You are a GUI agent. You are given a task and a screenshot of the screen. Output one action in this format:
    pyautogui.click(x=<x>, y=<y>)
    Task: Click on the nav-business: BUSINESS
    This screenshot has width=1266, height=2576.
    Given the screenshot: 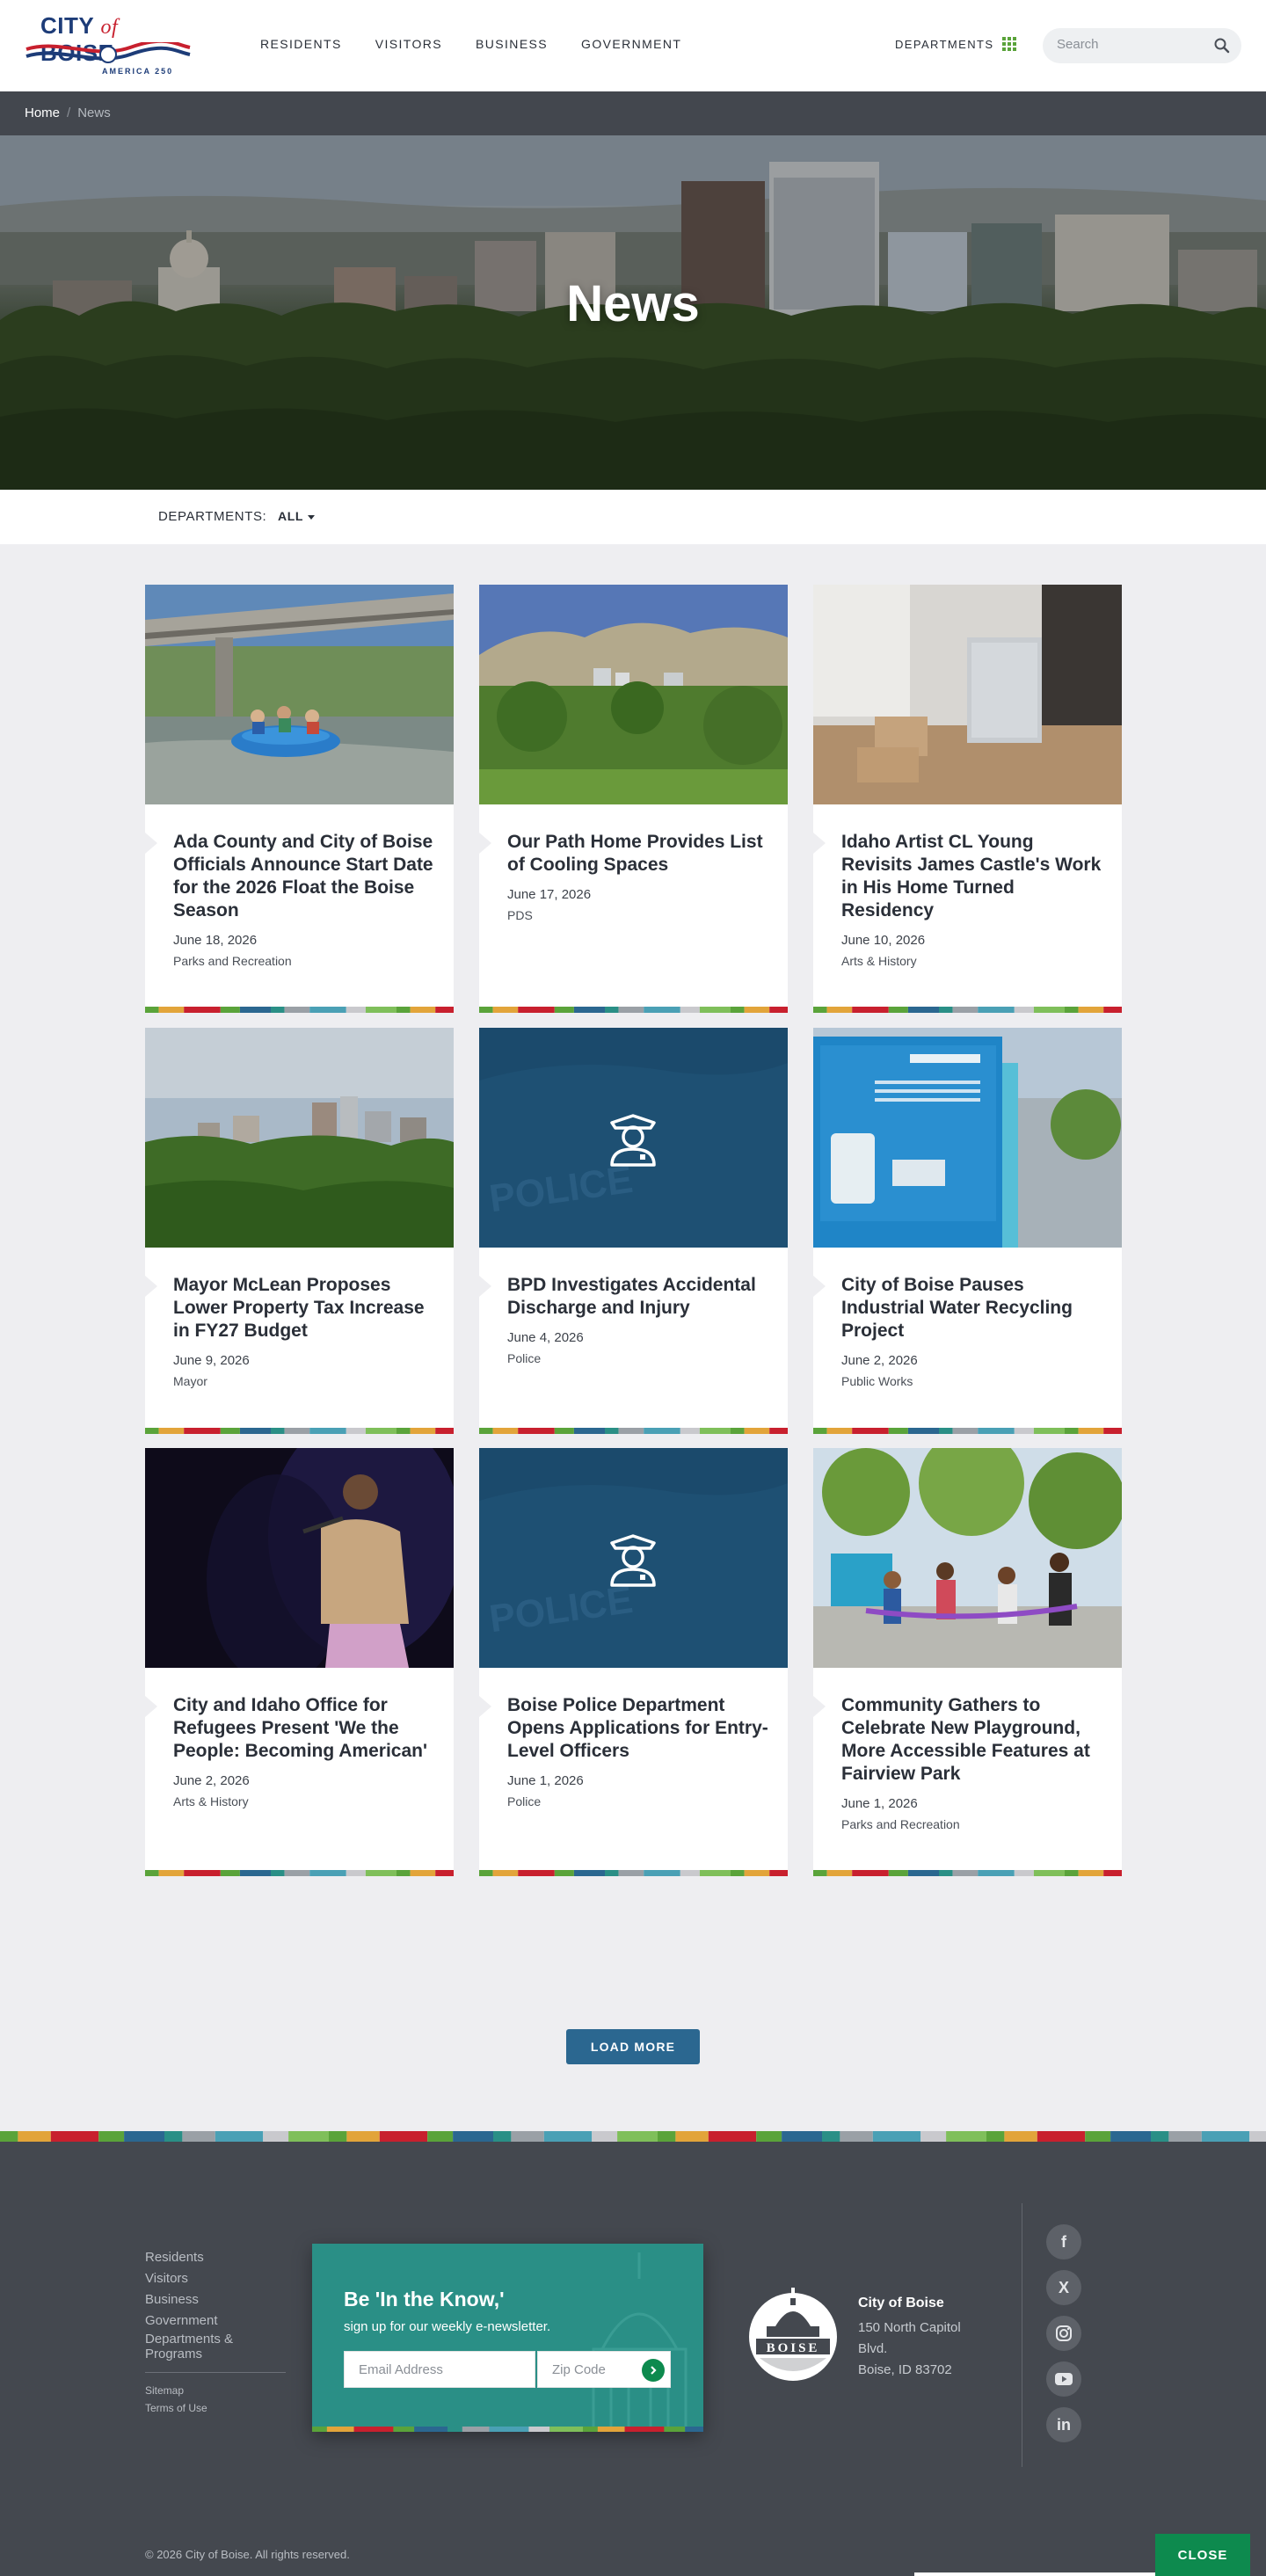 What is the action you would take?
    pyautogui.click(x=512, y=44)
    